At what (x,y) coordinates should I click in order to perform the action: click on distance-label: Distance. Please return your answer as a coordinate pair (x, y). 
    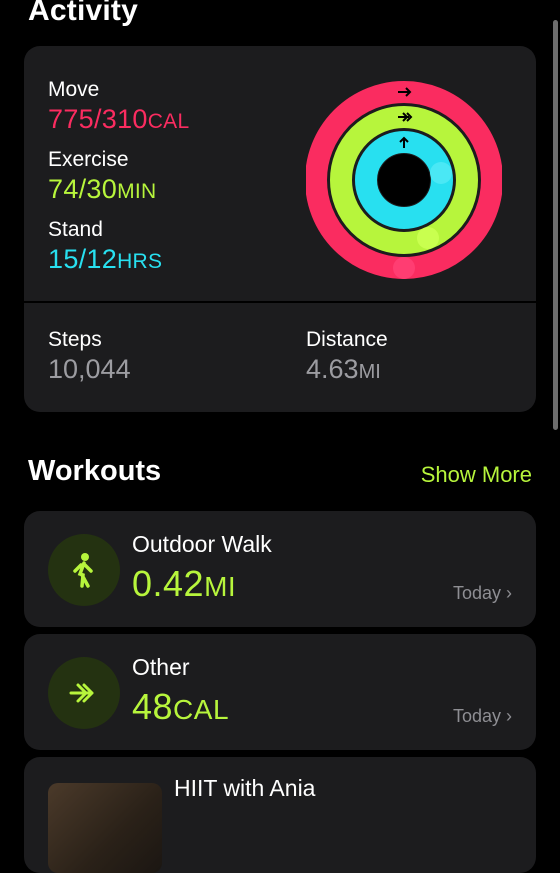
    Looking at the image, I should click on (347, 339).